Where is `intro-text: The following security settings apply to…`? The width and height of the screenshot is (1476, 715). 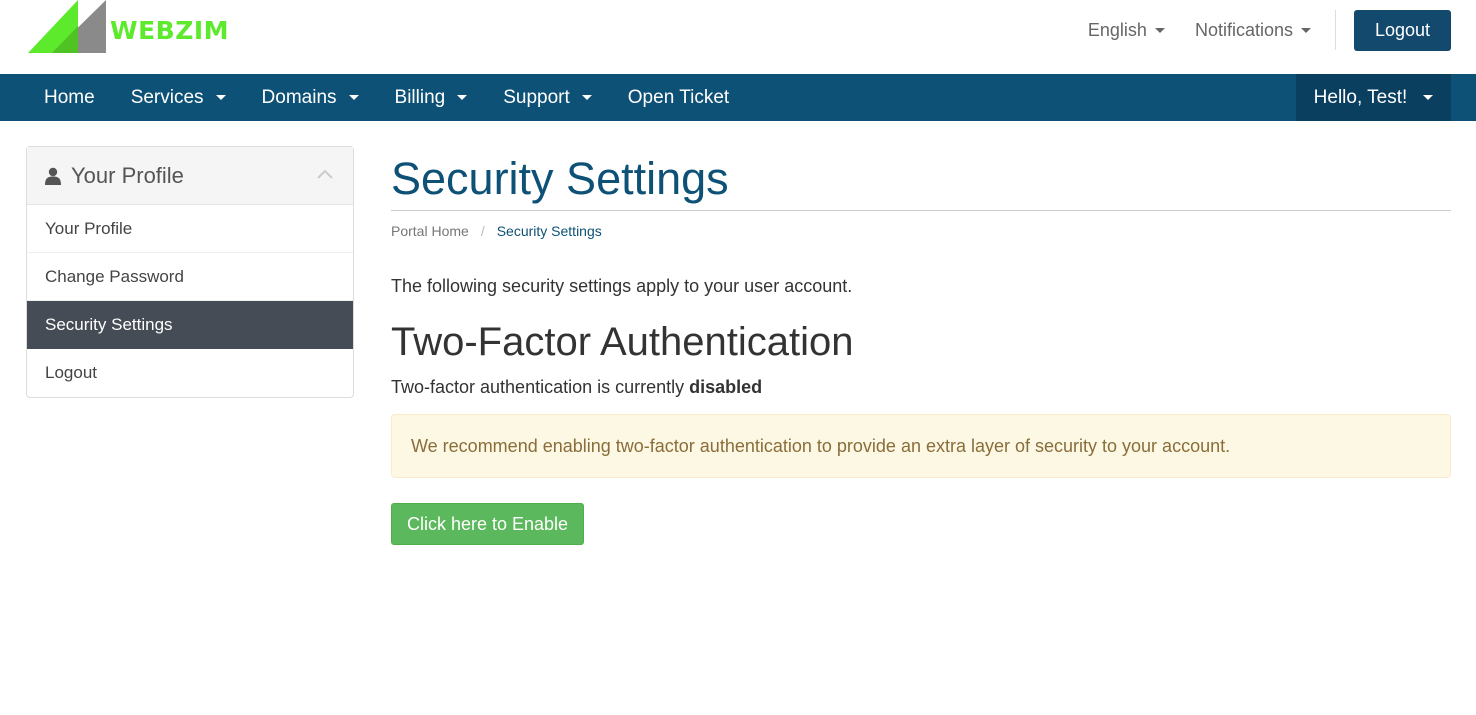 intro-text: The following security settings apply to… is located at coordinates (622, 286).